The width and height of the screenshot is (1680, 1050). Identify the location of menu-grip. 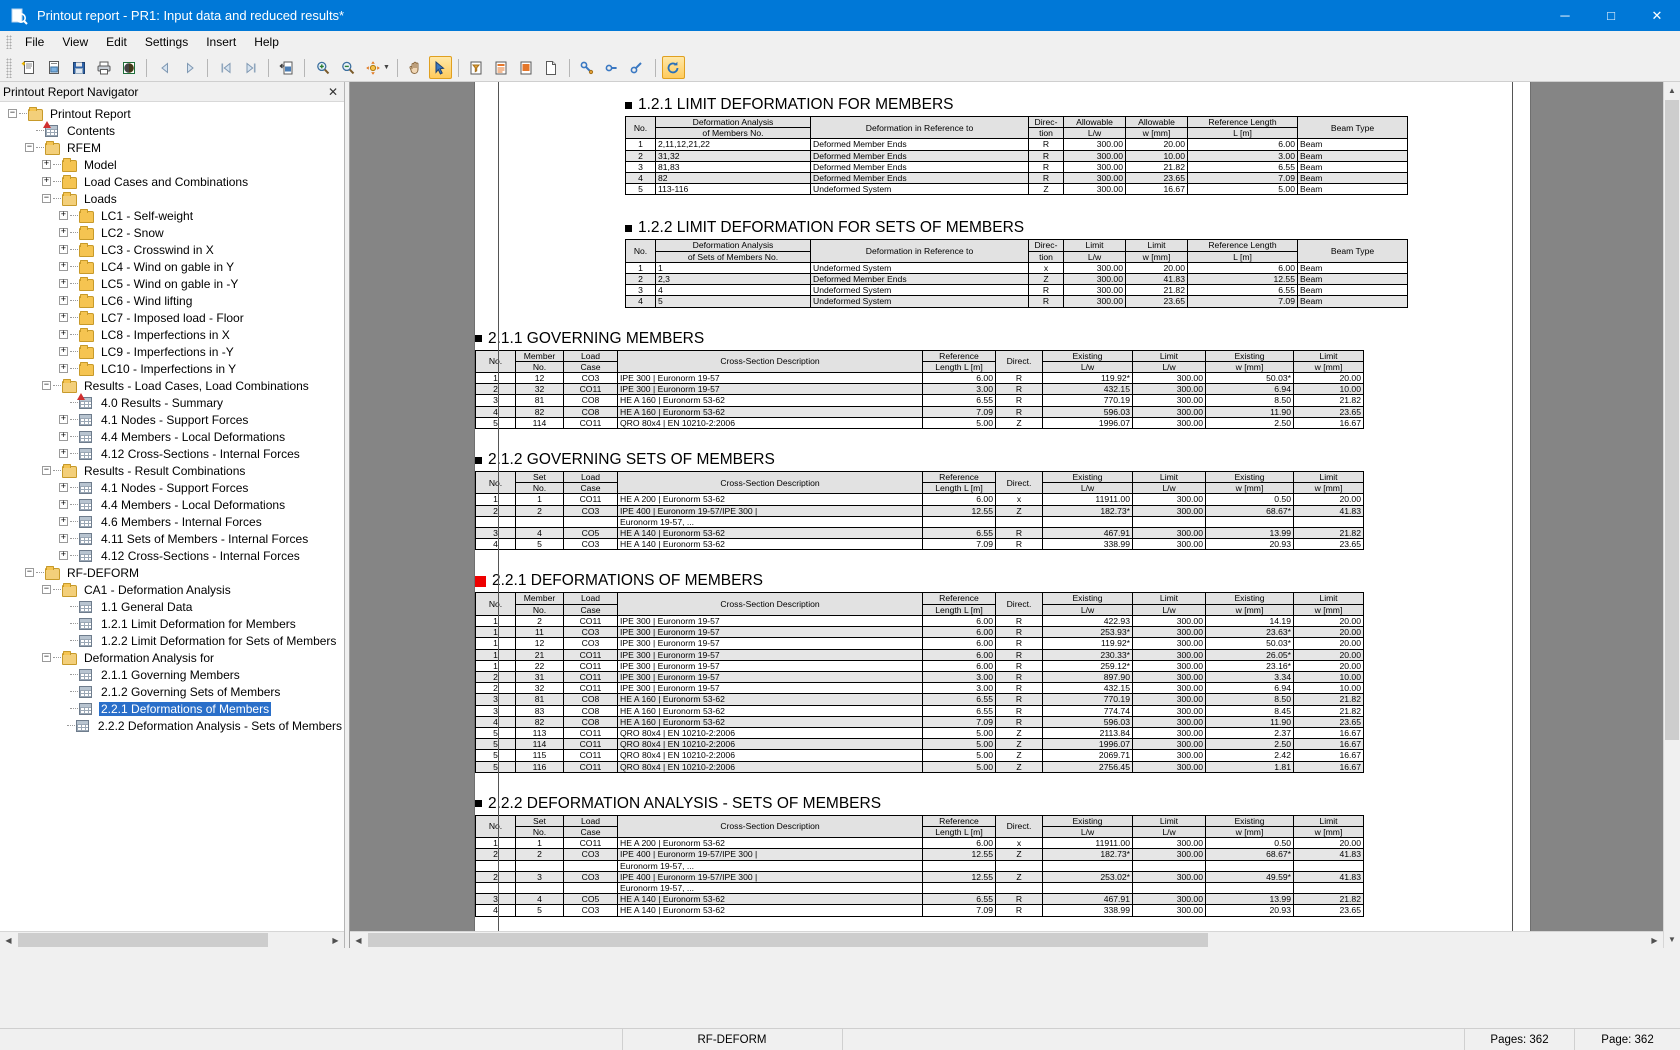
(9, 42).